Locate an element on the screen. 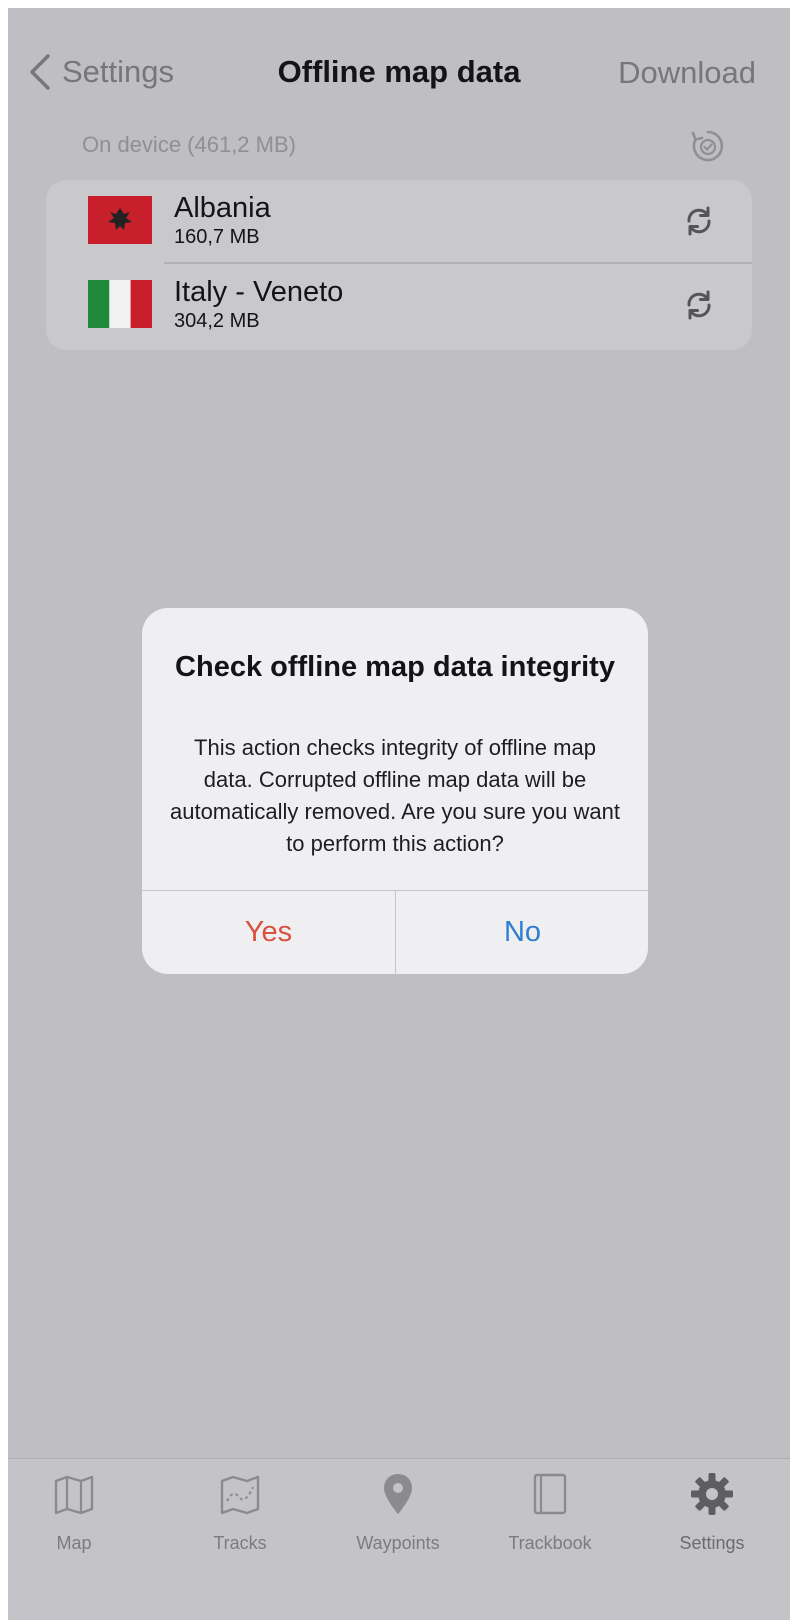  map-name: Italy - Veneto is located at coordinates (259, 292).